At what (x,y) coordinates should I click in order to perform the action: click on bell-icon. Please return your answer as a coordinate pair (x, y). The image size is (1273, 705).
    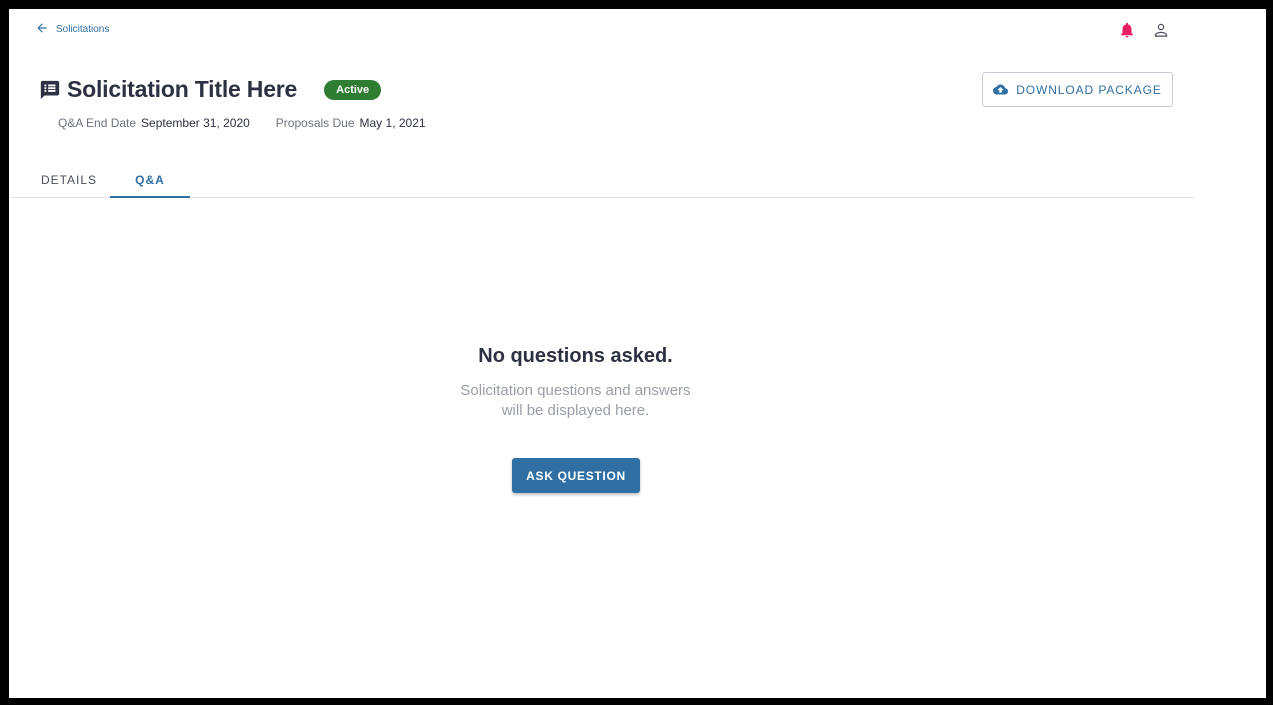
    Looking at the image, I should click on (1127, 30).